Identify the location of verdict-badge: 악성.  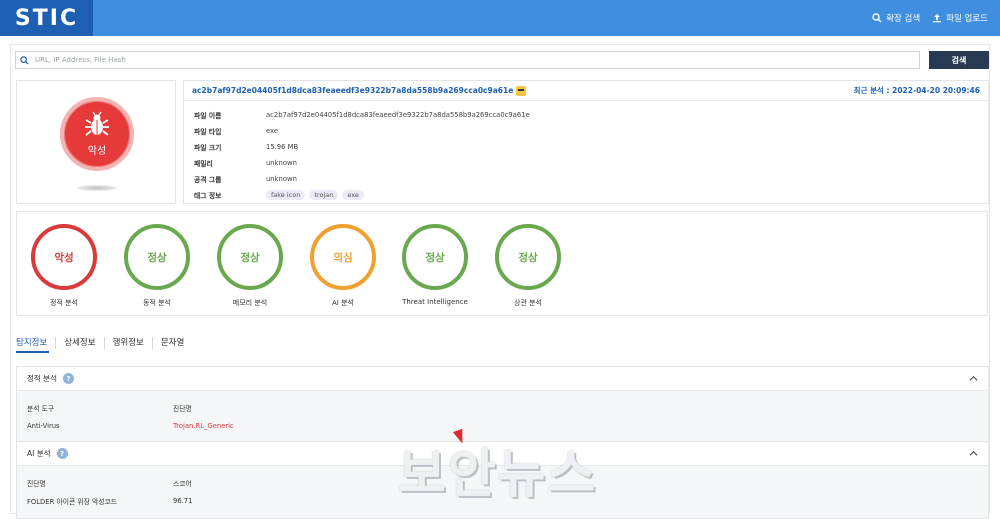
(97, 134).